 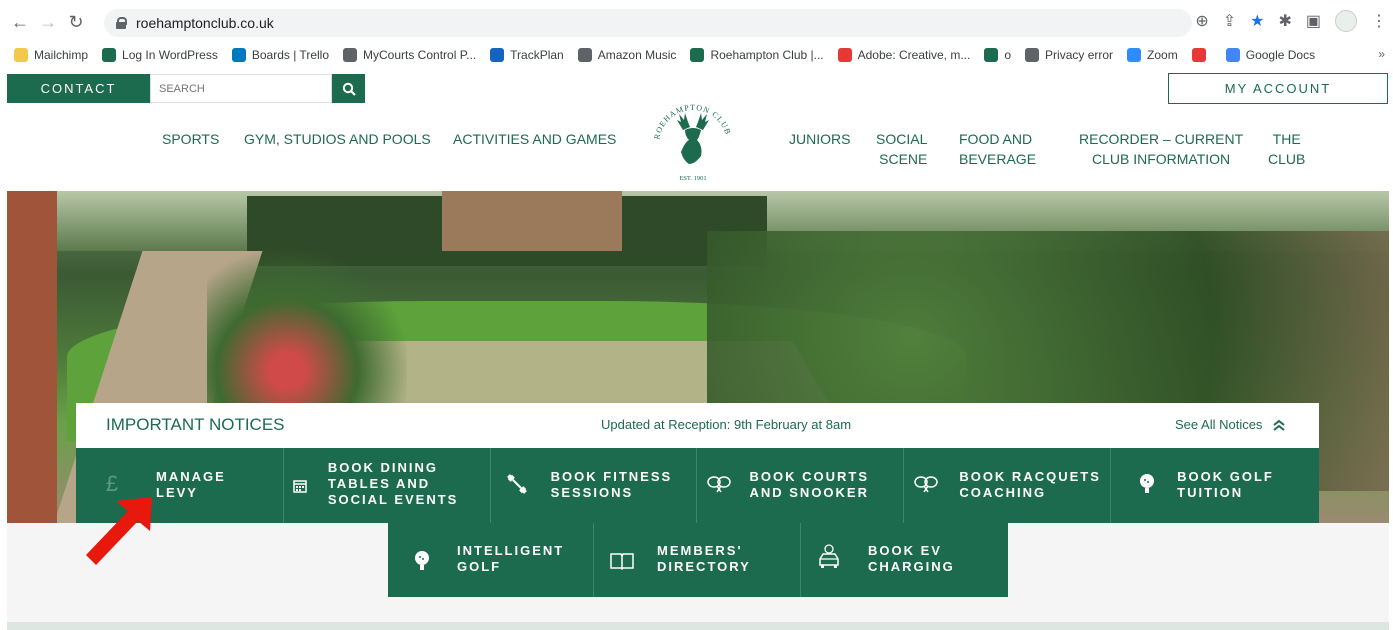 I want to click on browser-toolbar: ← → ↻ roehamptonclub.co.uk ⊕ ⇪ ★ ✱ ▣ ⋮, so click(x=696, y=22).